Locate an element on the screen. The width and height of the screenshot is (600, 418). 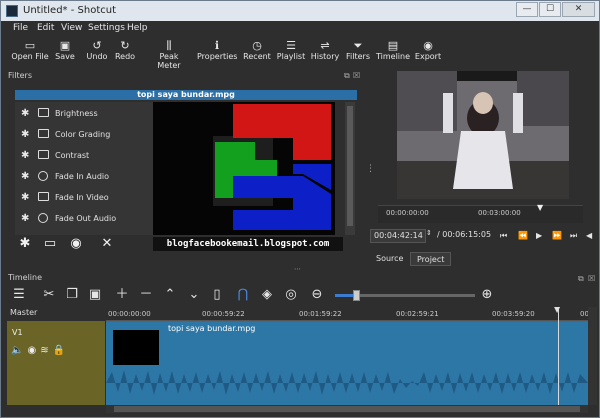
filter-item-fade-out-audio: ✱ Fade Out Audio is located at coordinates (84, 219).